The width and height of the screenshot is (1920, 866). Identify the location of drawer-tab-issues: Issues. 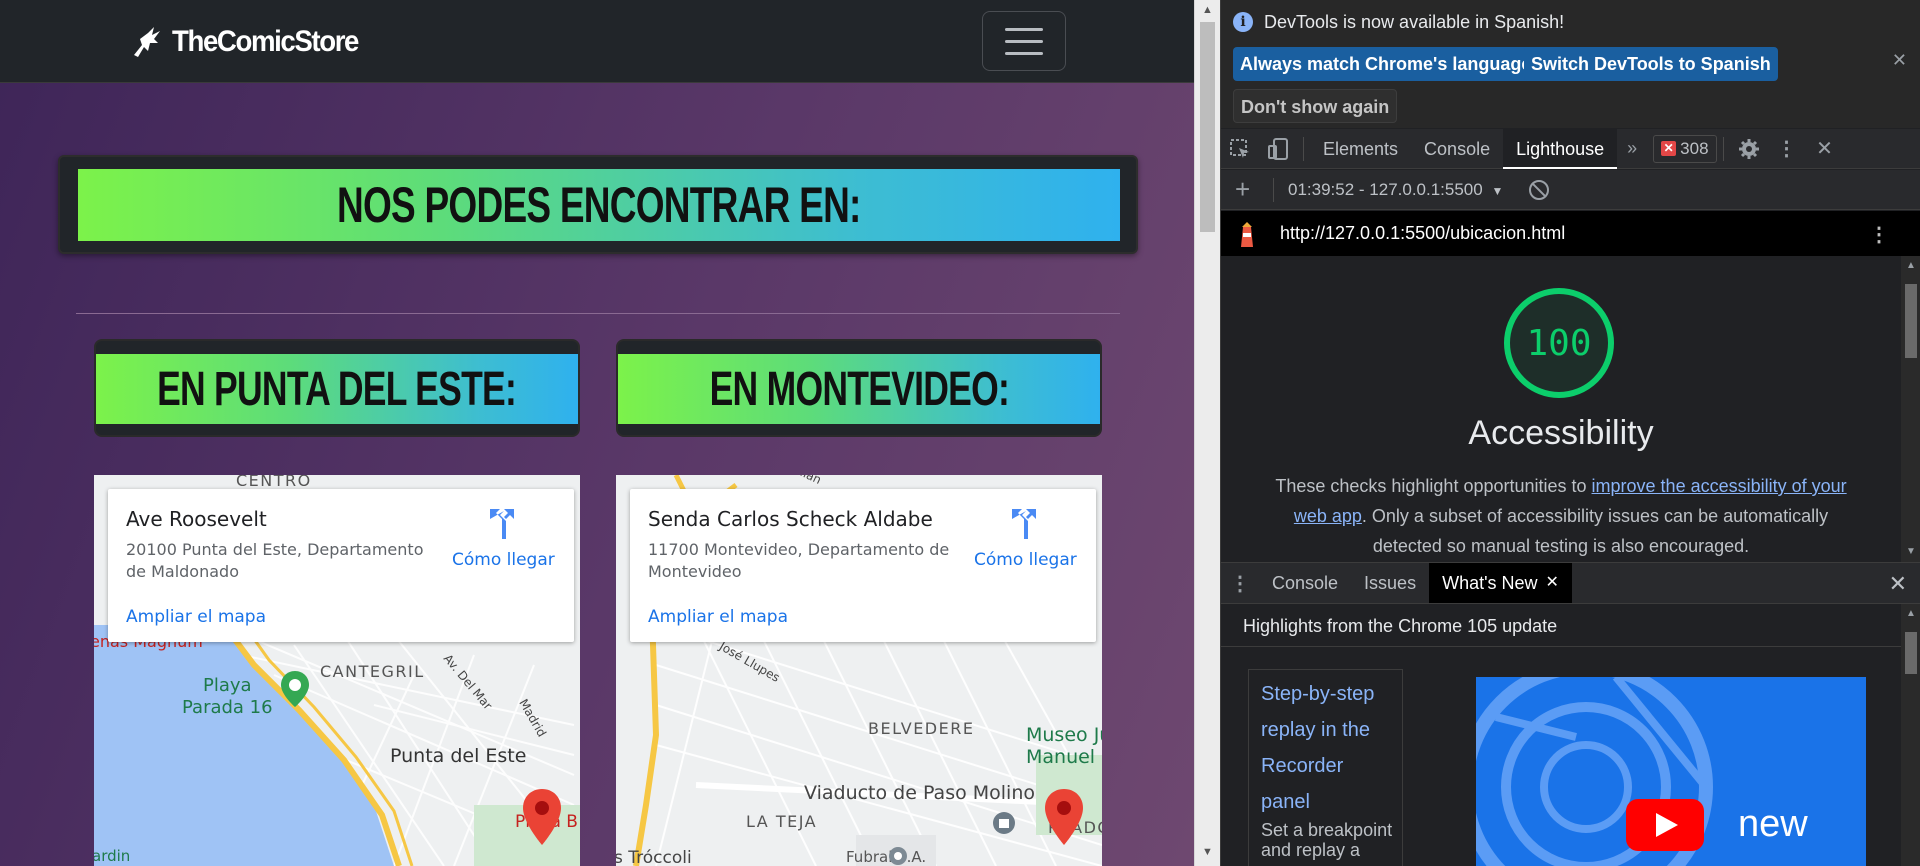
(1390, 583).